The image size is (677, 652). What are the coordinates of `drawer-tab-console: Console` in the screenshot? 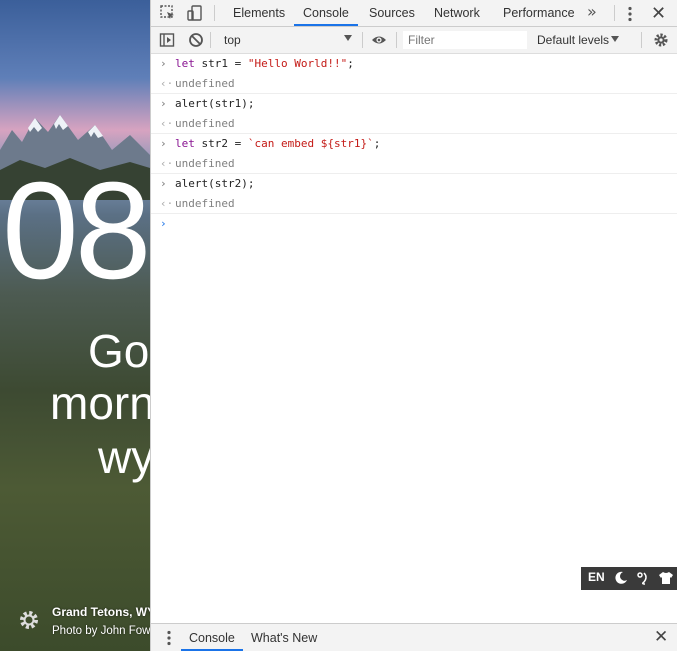 It's located at (212, 637).